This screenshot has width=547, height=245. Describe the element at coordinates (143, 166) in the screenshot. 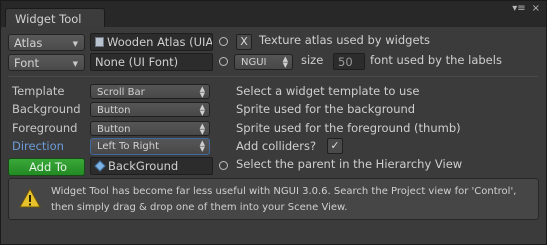

I see `parent-field-value: BackGround` at that location.